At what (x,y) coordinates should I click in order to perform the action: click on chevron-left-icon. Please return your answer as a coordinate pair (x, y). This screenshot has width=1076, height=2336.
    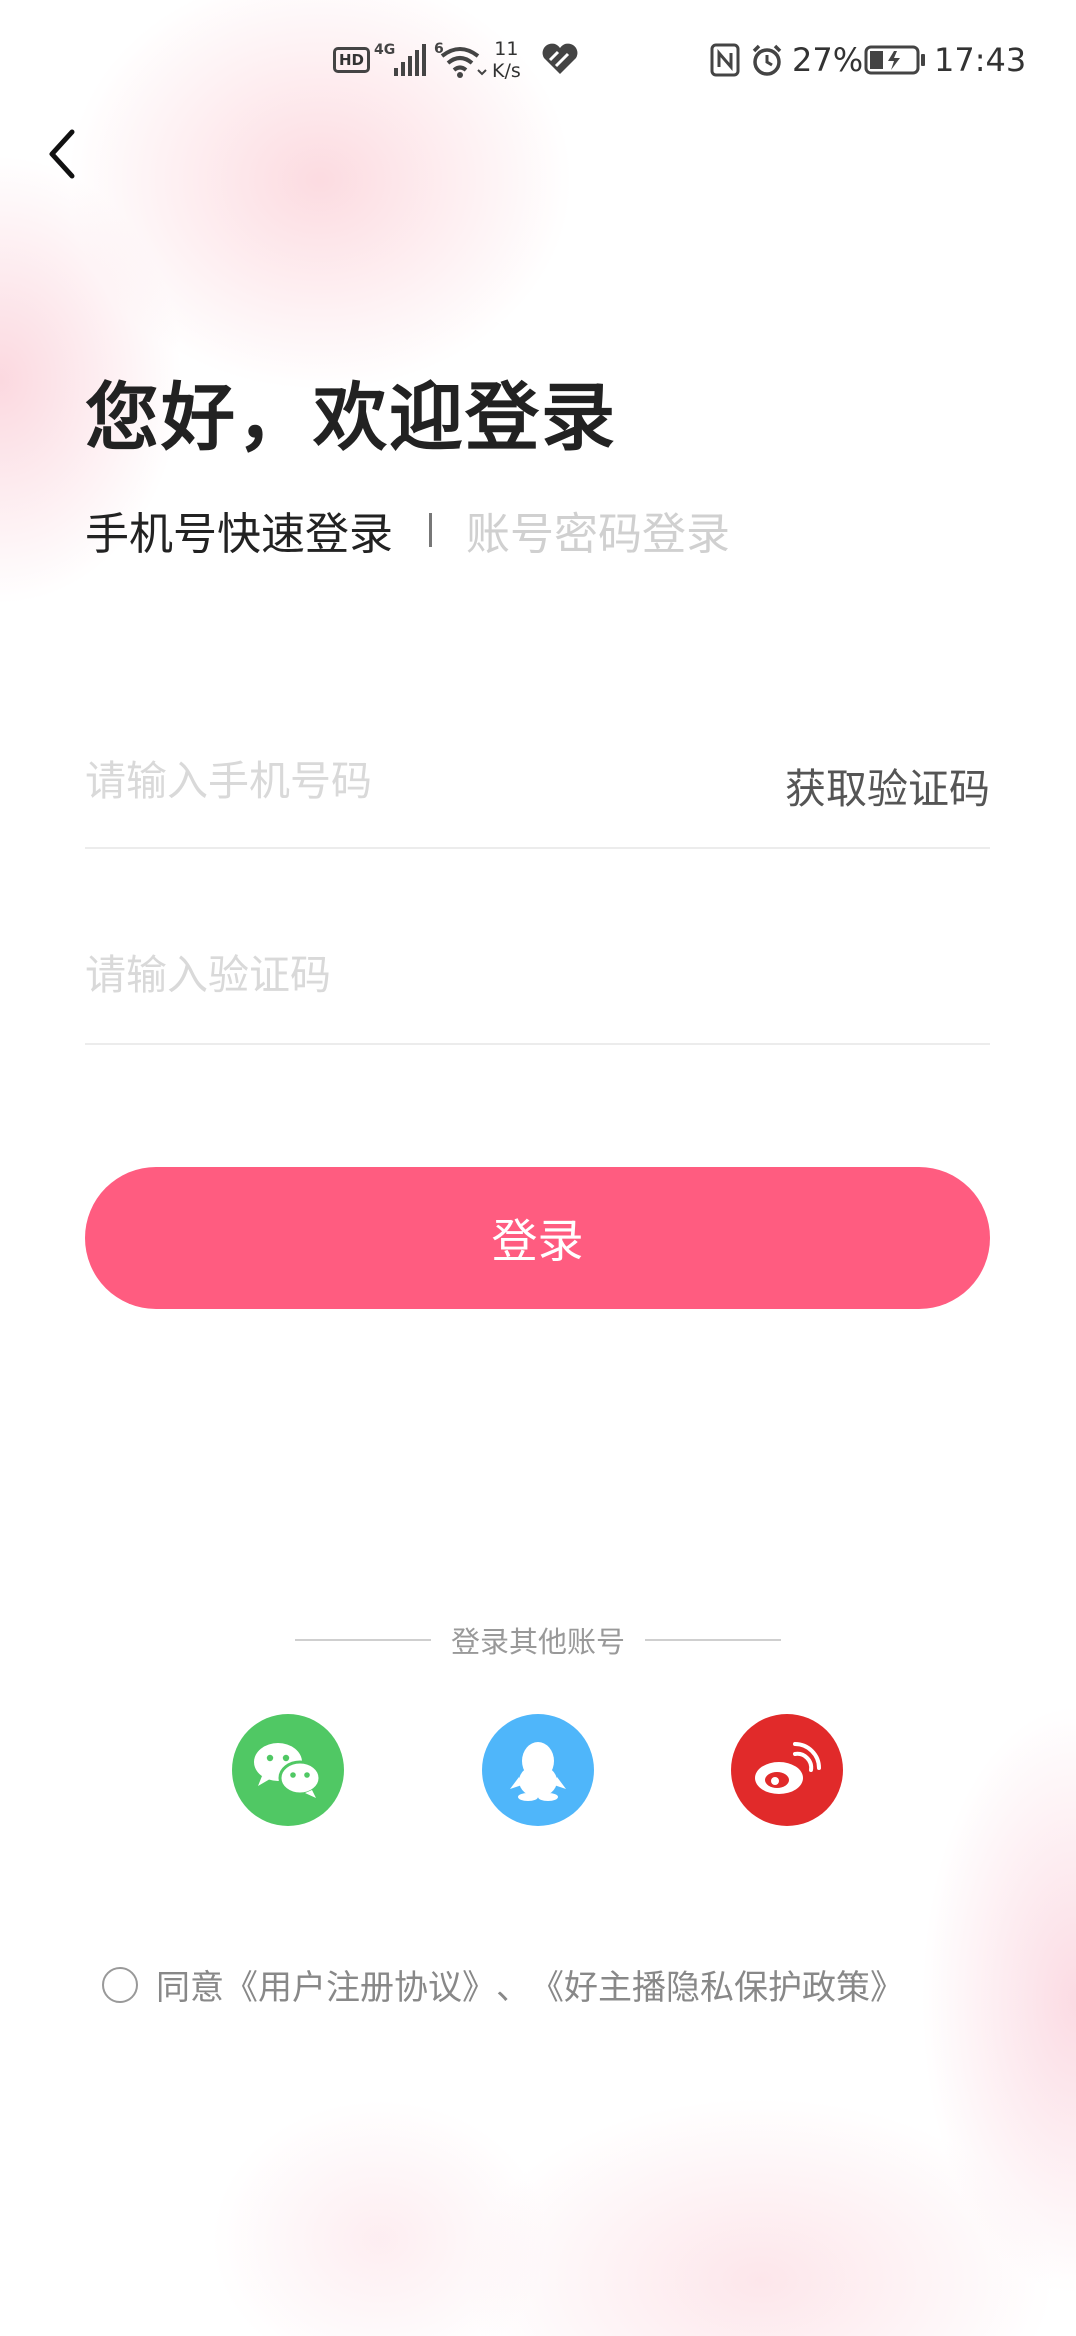
    Looking at the image, I should click on (62, 154).